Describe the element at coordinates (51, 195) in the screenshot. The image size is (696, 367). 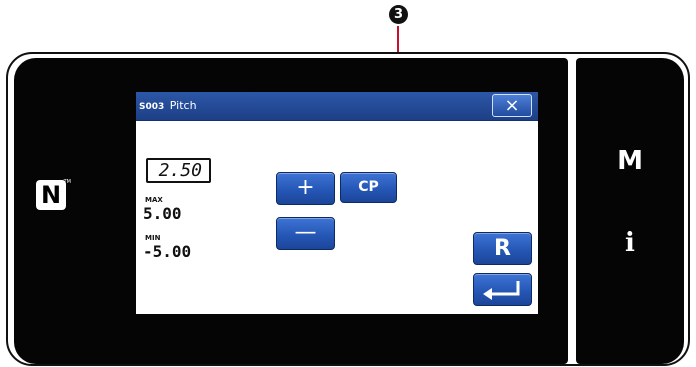
I see `nfc-letter: N` at that location.